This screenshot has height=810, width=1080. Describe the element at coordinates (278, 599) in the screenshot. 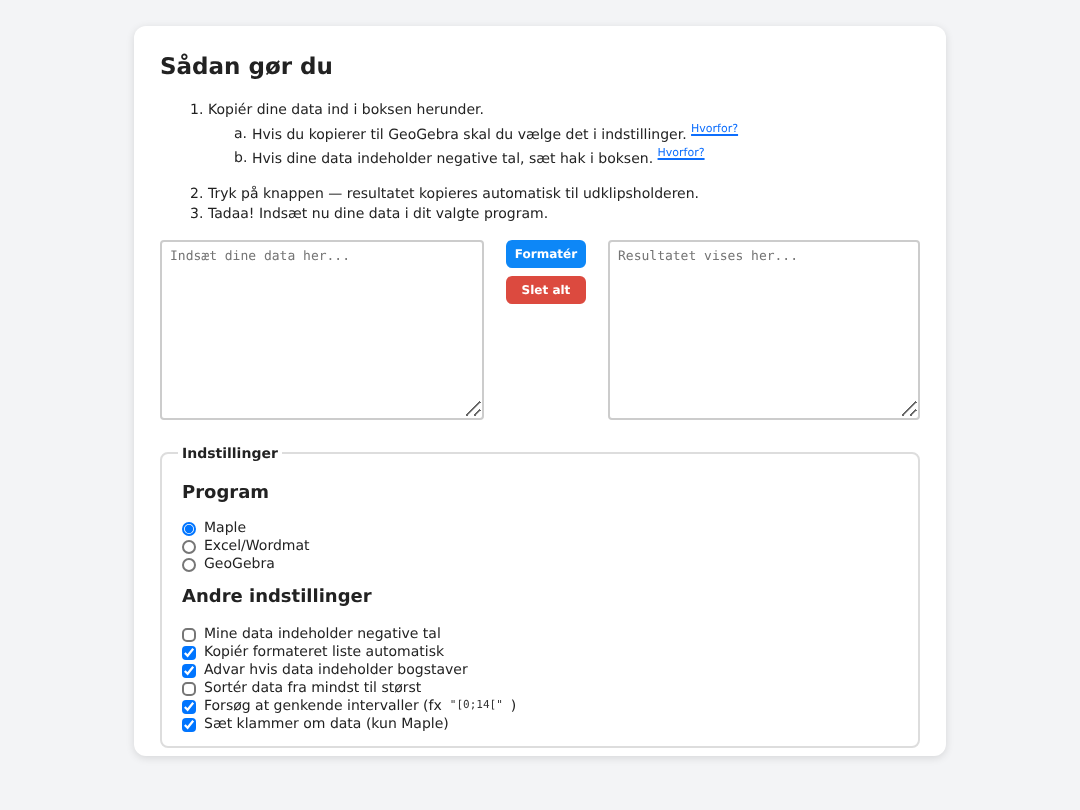

I see `section-heading: Andre indstillinger` at that location.